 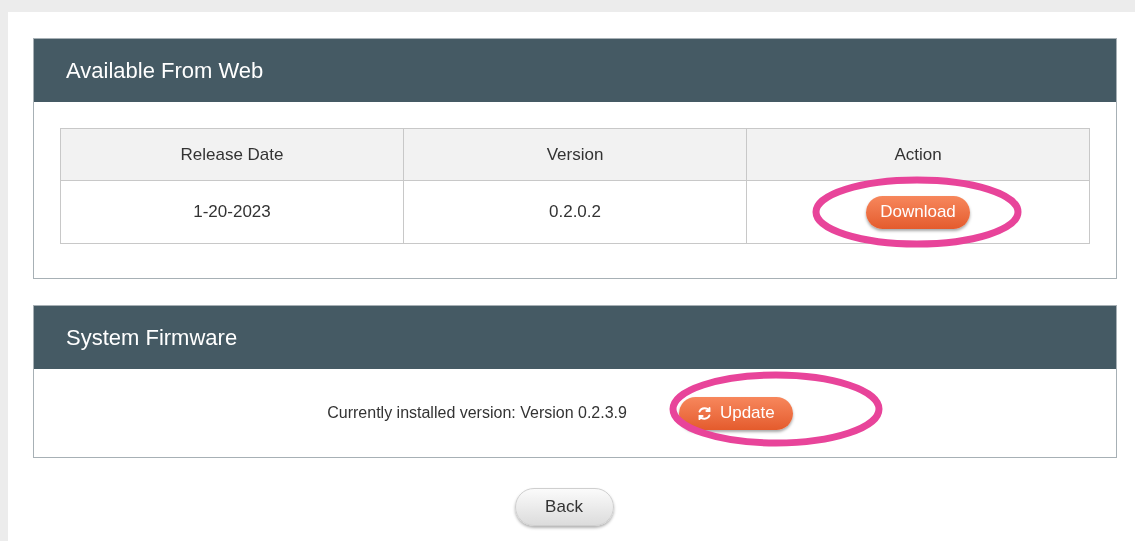 I want to click on column-header: Version, so click(x=575, y=154).